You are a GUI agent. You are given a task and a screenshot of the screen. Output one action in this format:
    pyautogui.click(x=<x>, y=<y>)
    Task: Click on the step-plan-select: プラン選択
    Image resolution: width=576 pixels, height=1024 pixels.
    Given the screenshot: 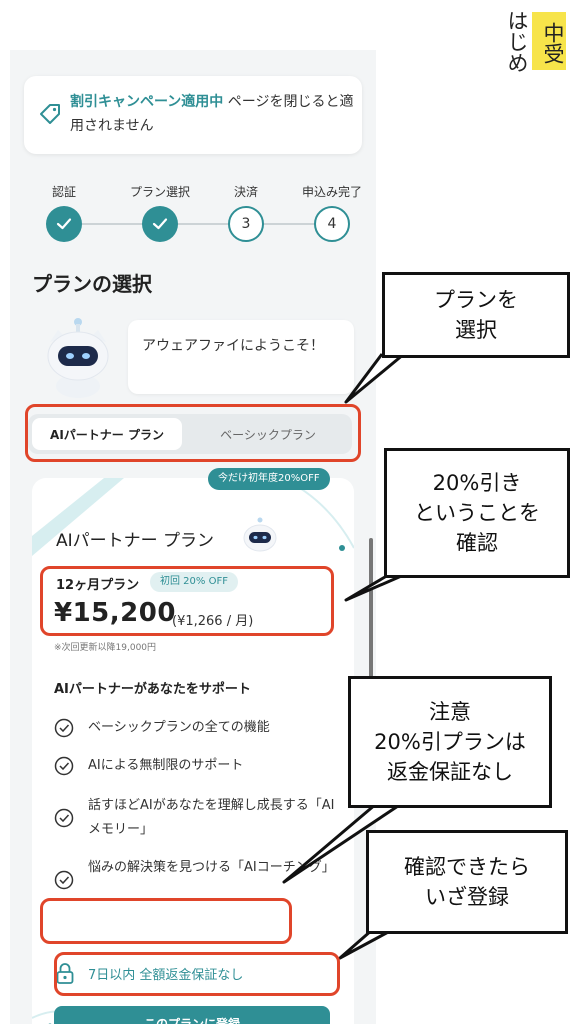 What is the action you would take?
    pyautogui.click(x=160, y=212)
    